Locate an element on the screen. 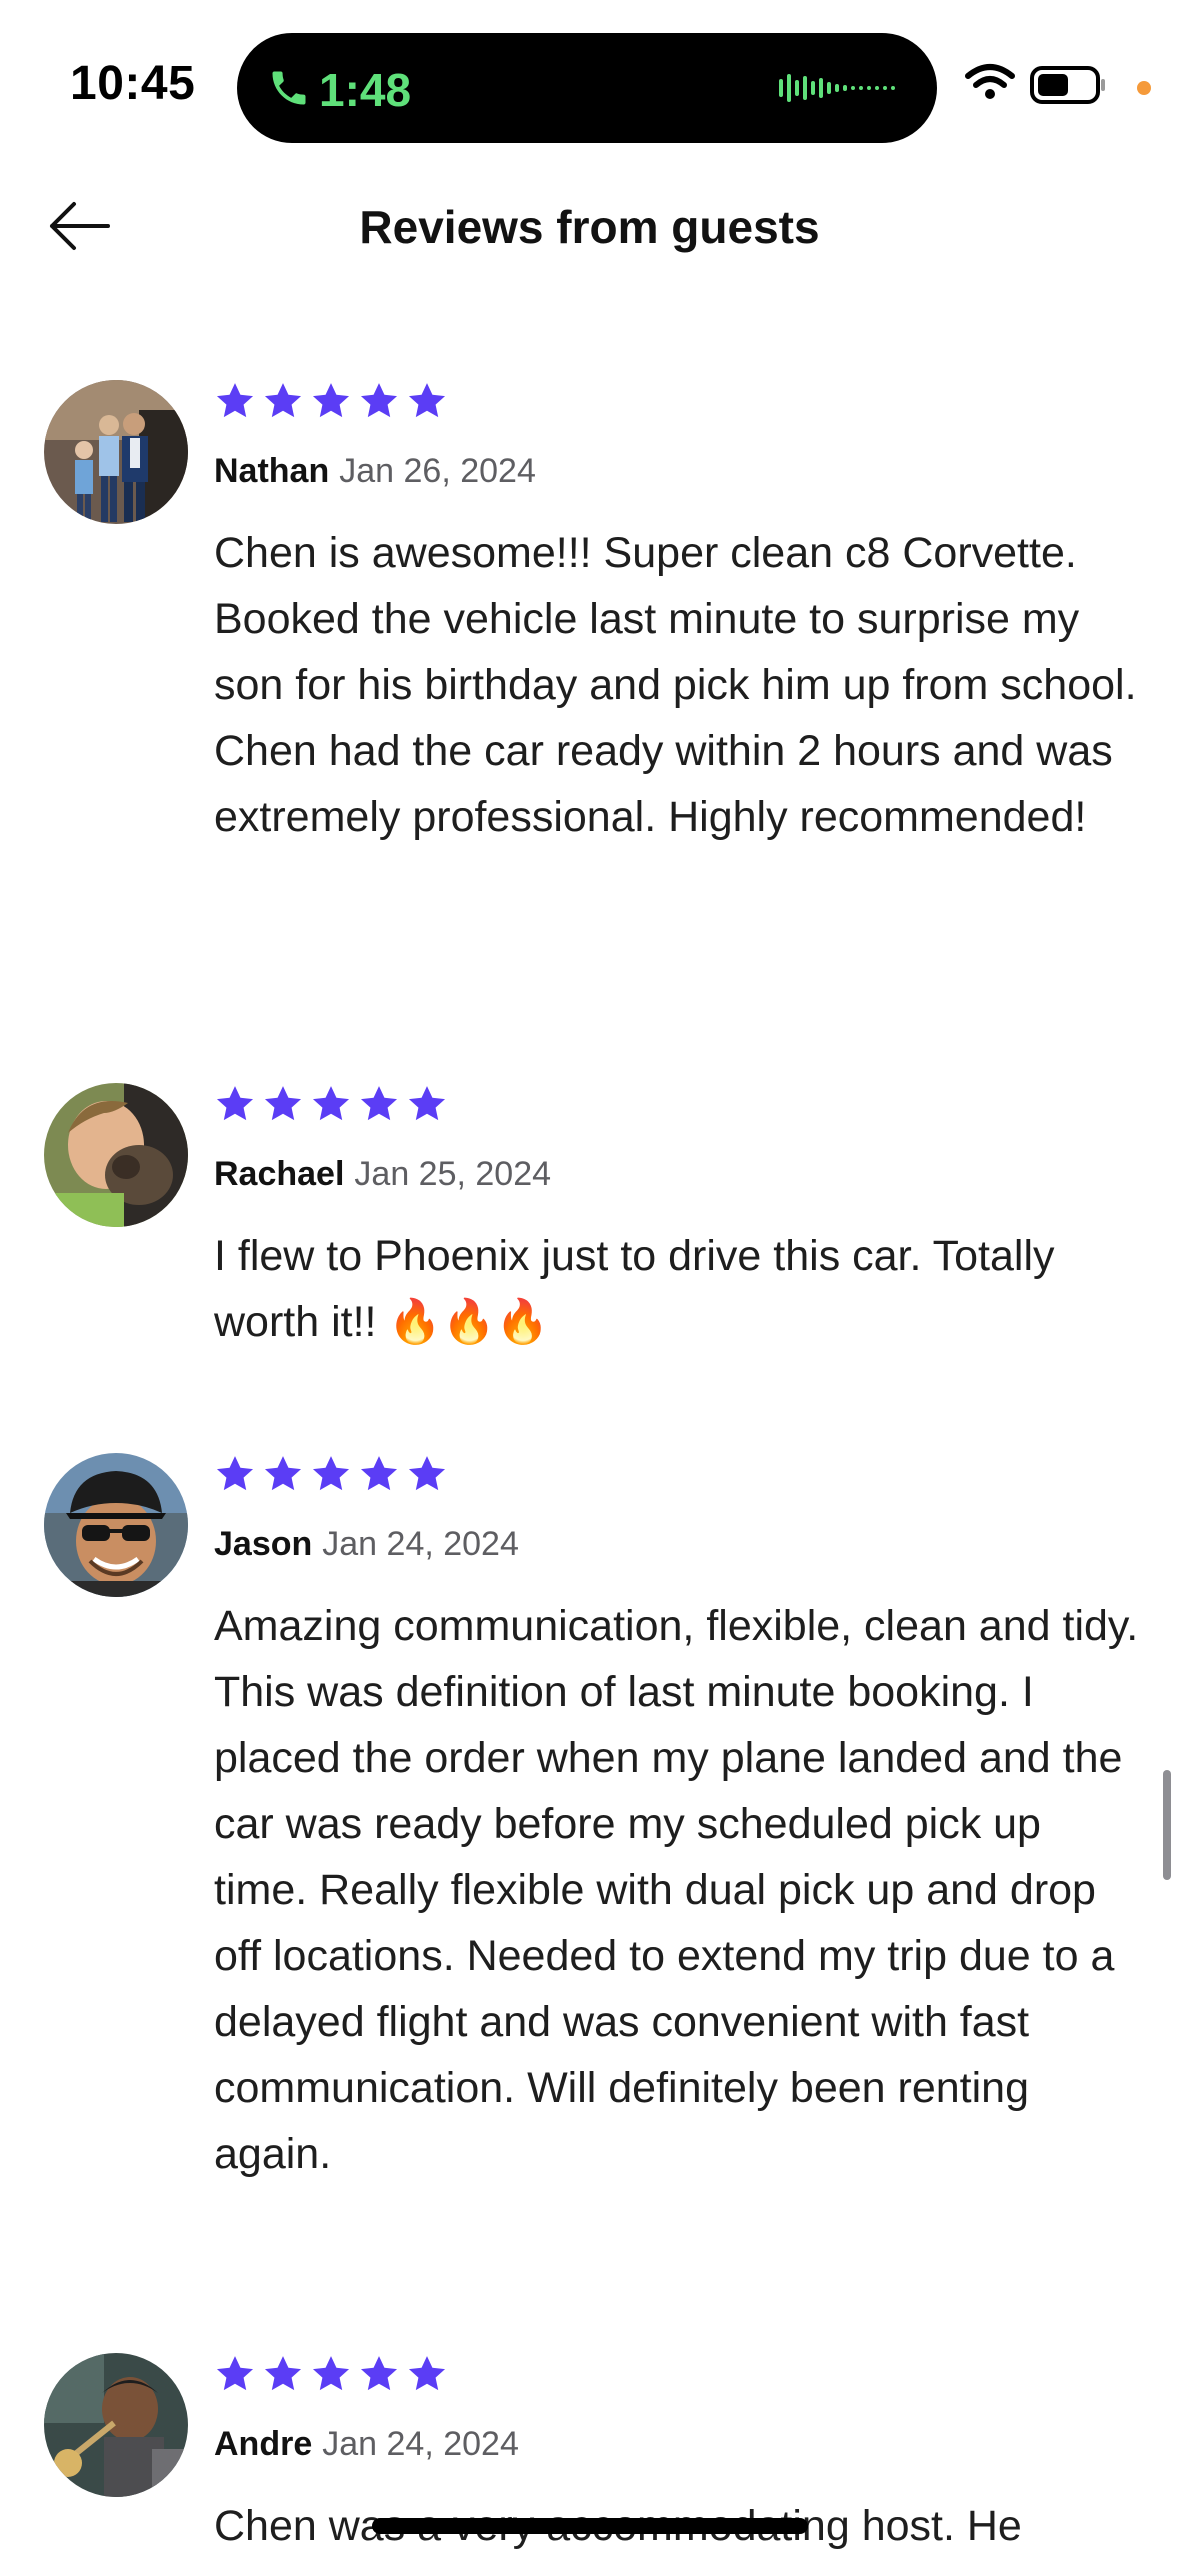 This screenshot has height=2556, width=1179. status-time: 10:45 is located at coordinates (133, 83).